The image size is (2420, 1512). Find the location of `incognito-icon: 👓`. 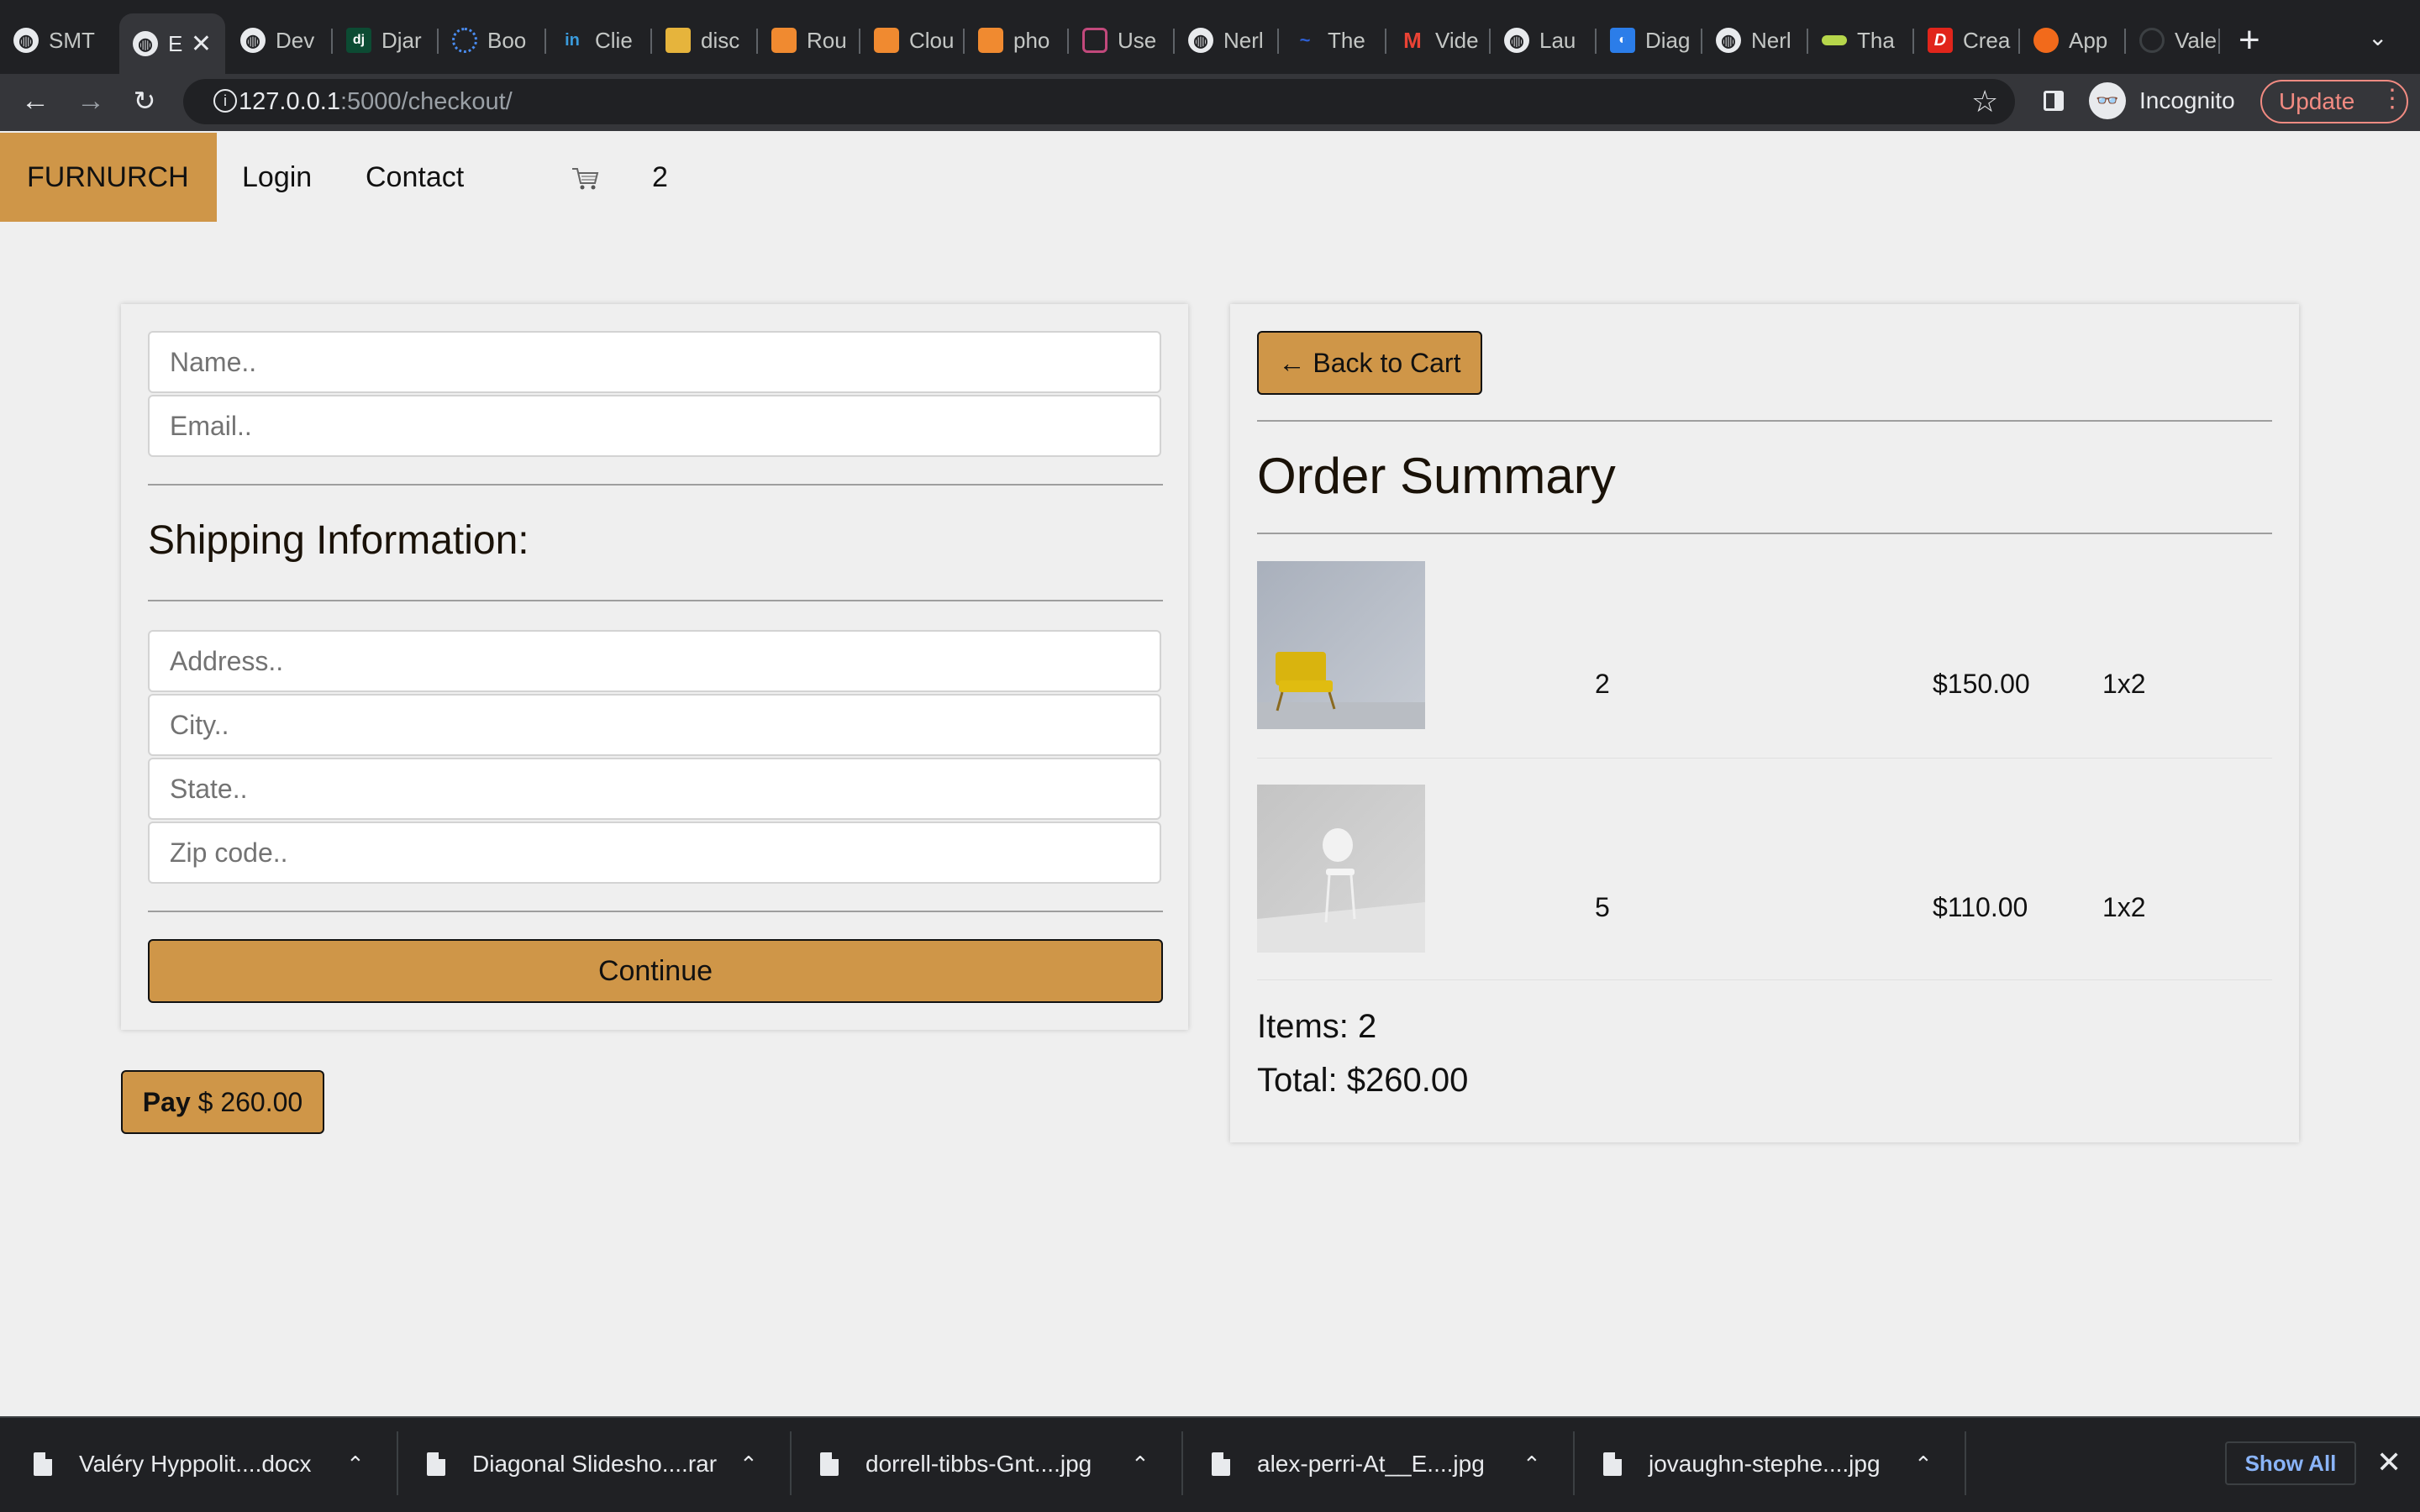

incognito-icon: 👓 is located at coordinates (2107, 100).